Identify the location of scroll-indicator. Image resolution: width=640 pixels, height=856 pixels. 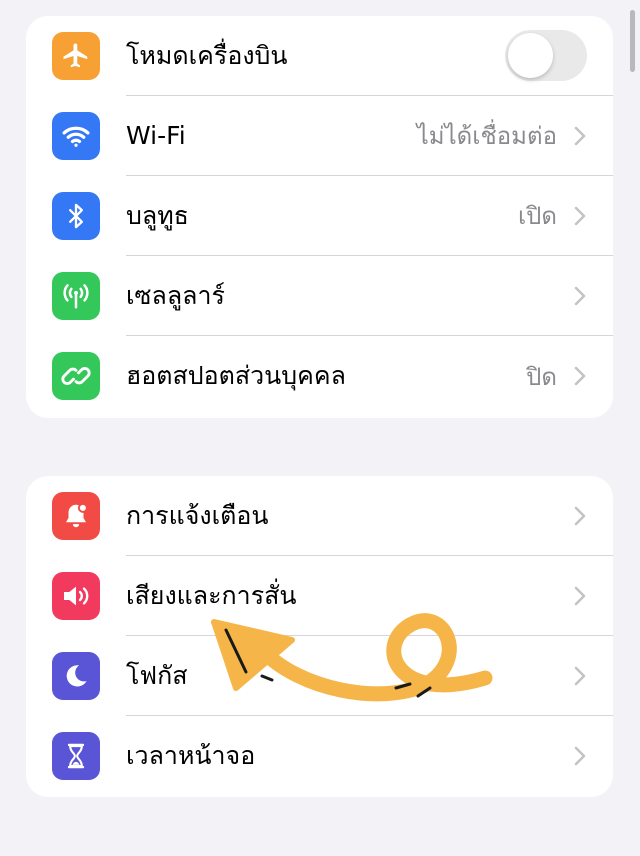
(632, 41).